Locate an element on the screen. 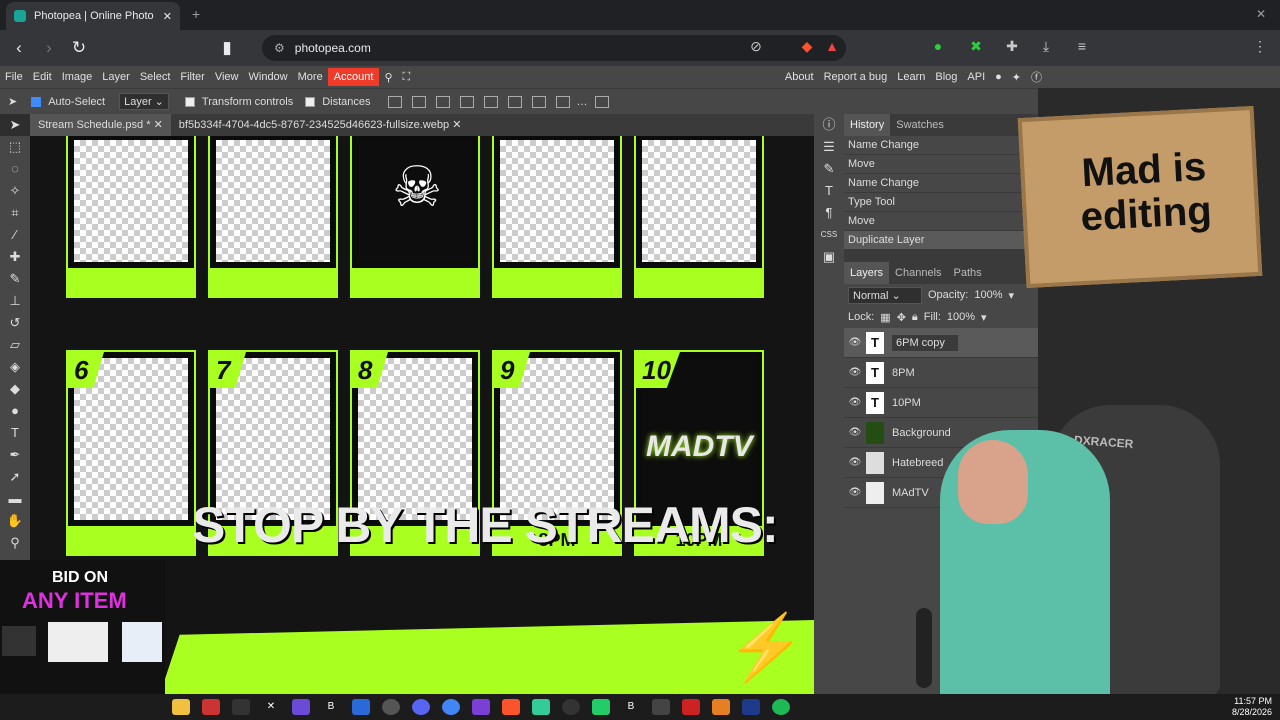 The image size is (1280, 720). menu-window: Window is located at coordinates (268, 77).